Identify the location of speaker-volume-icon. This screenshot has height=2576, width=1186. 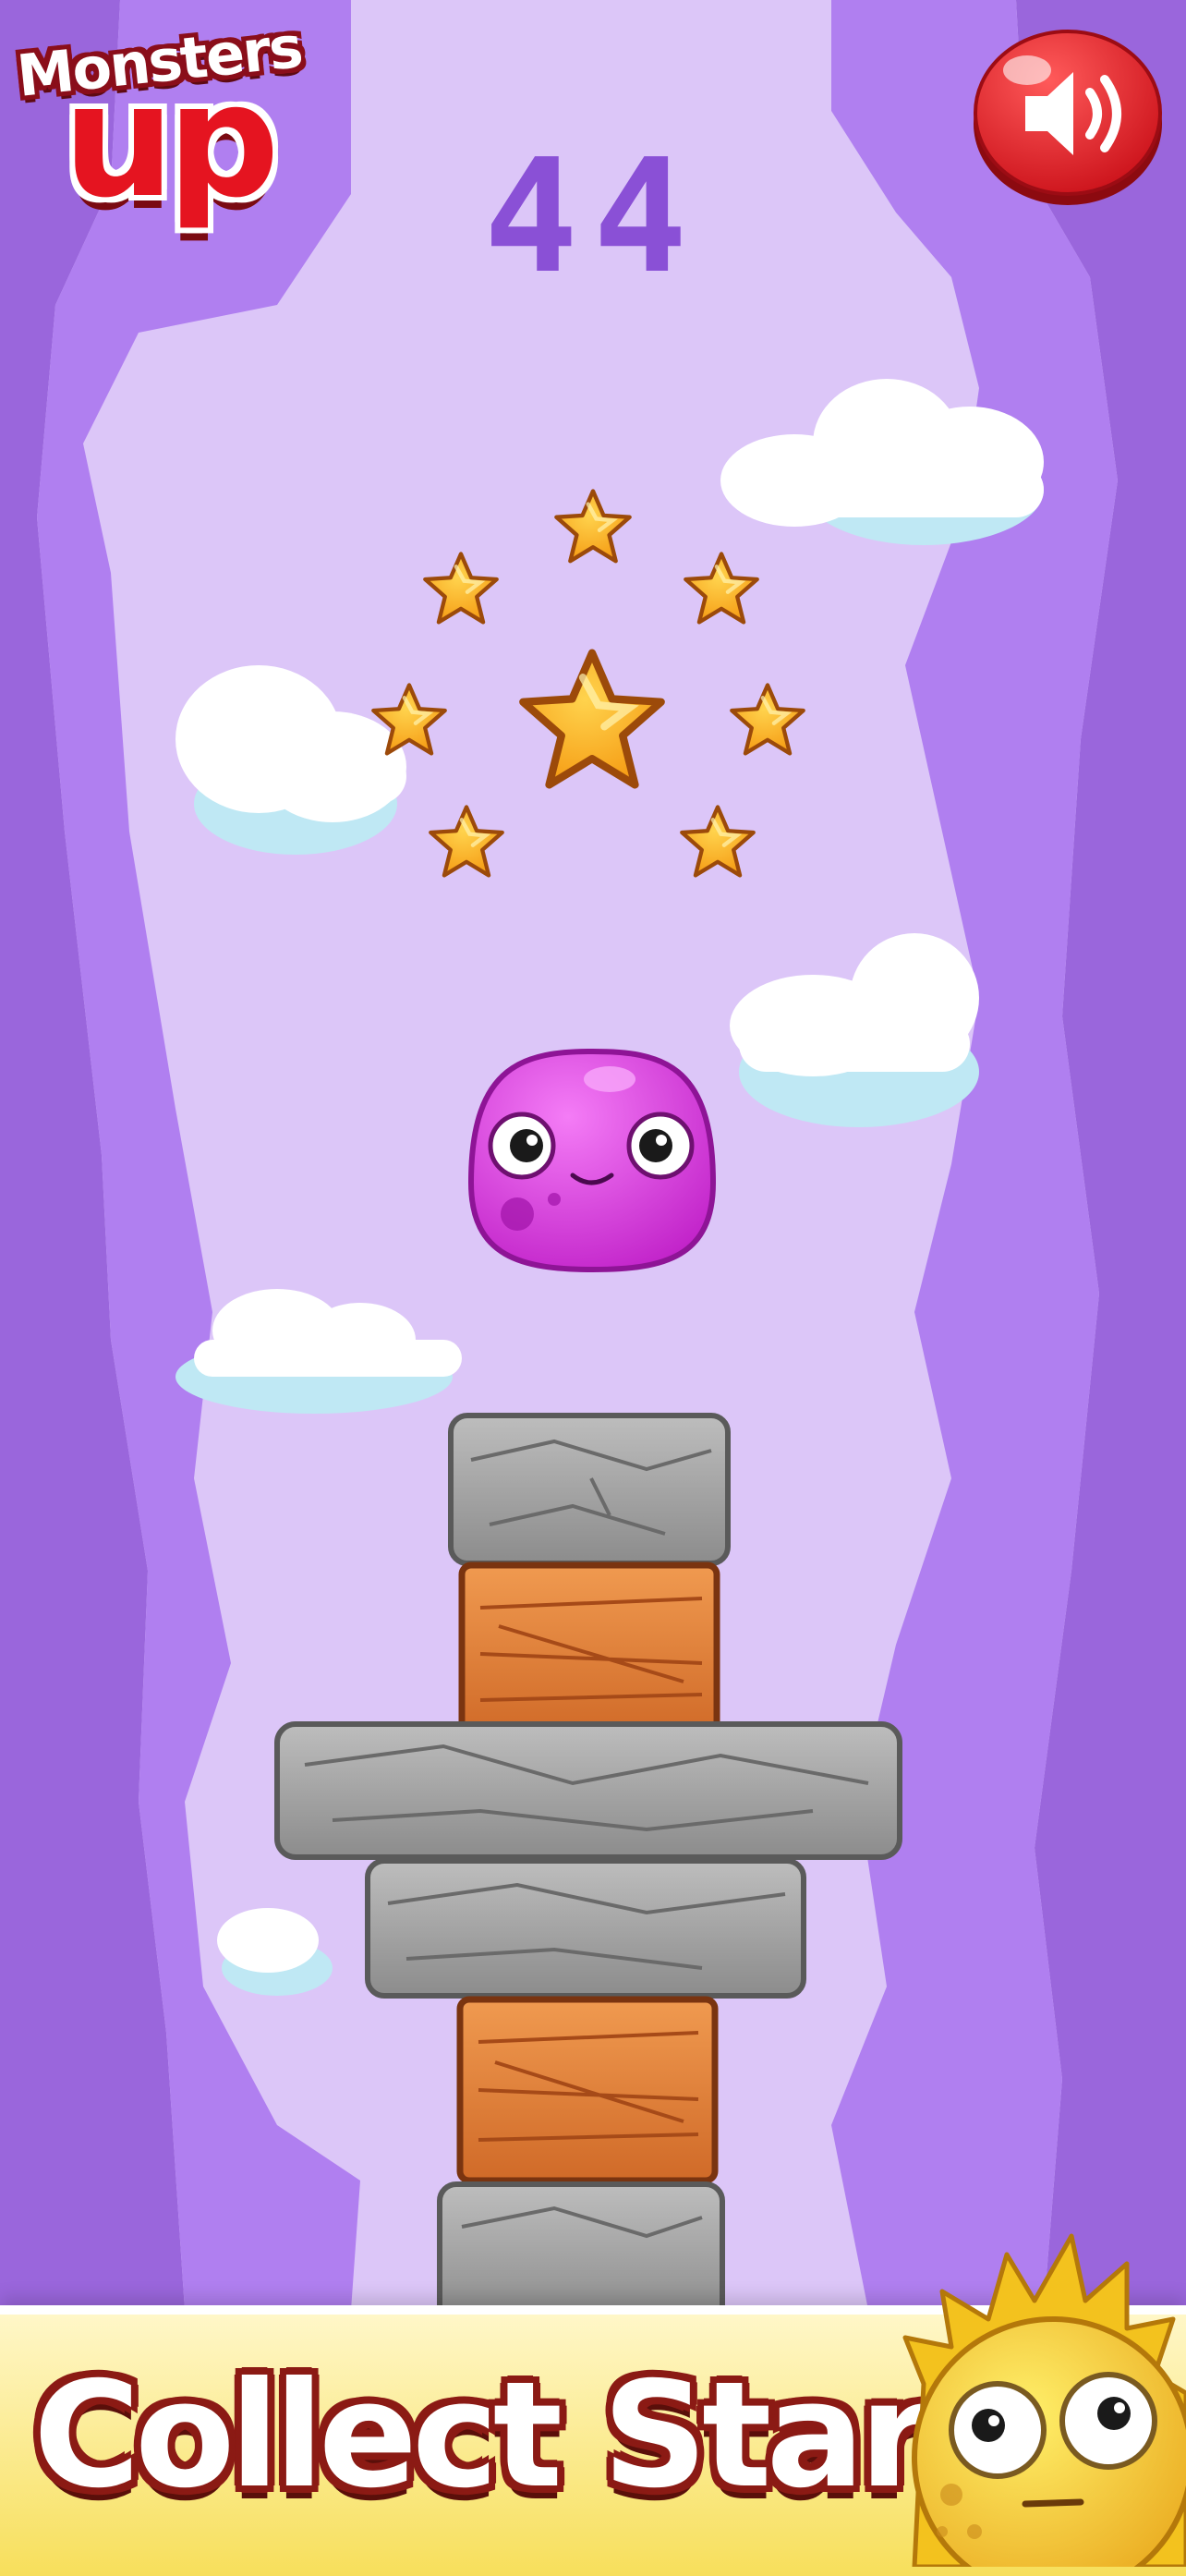
(1068, 117).